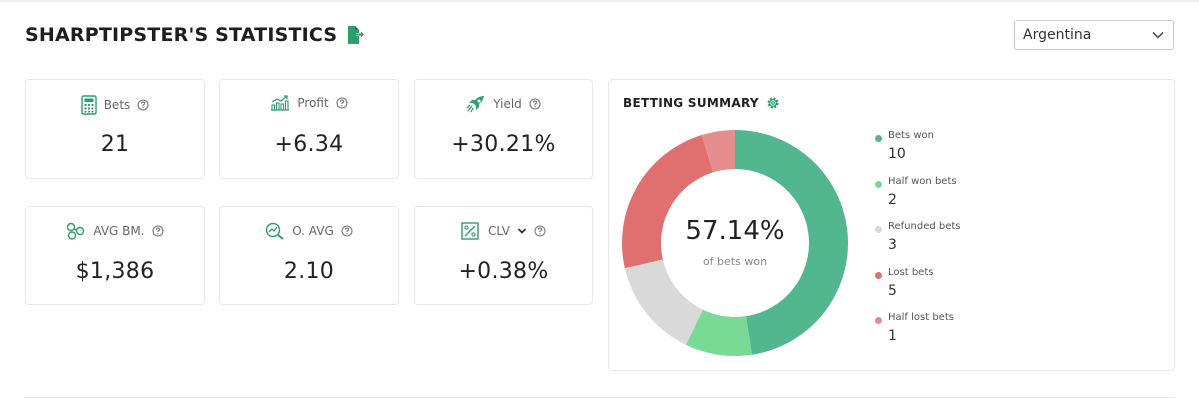 This screenshot has width=1199, height=400. I want to click on donut-slice-lost-bets, so click(668, 202).